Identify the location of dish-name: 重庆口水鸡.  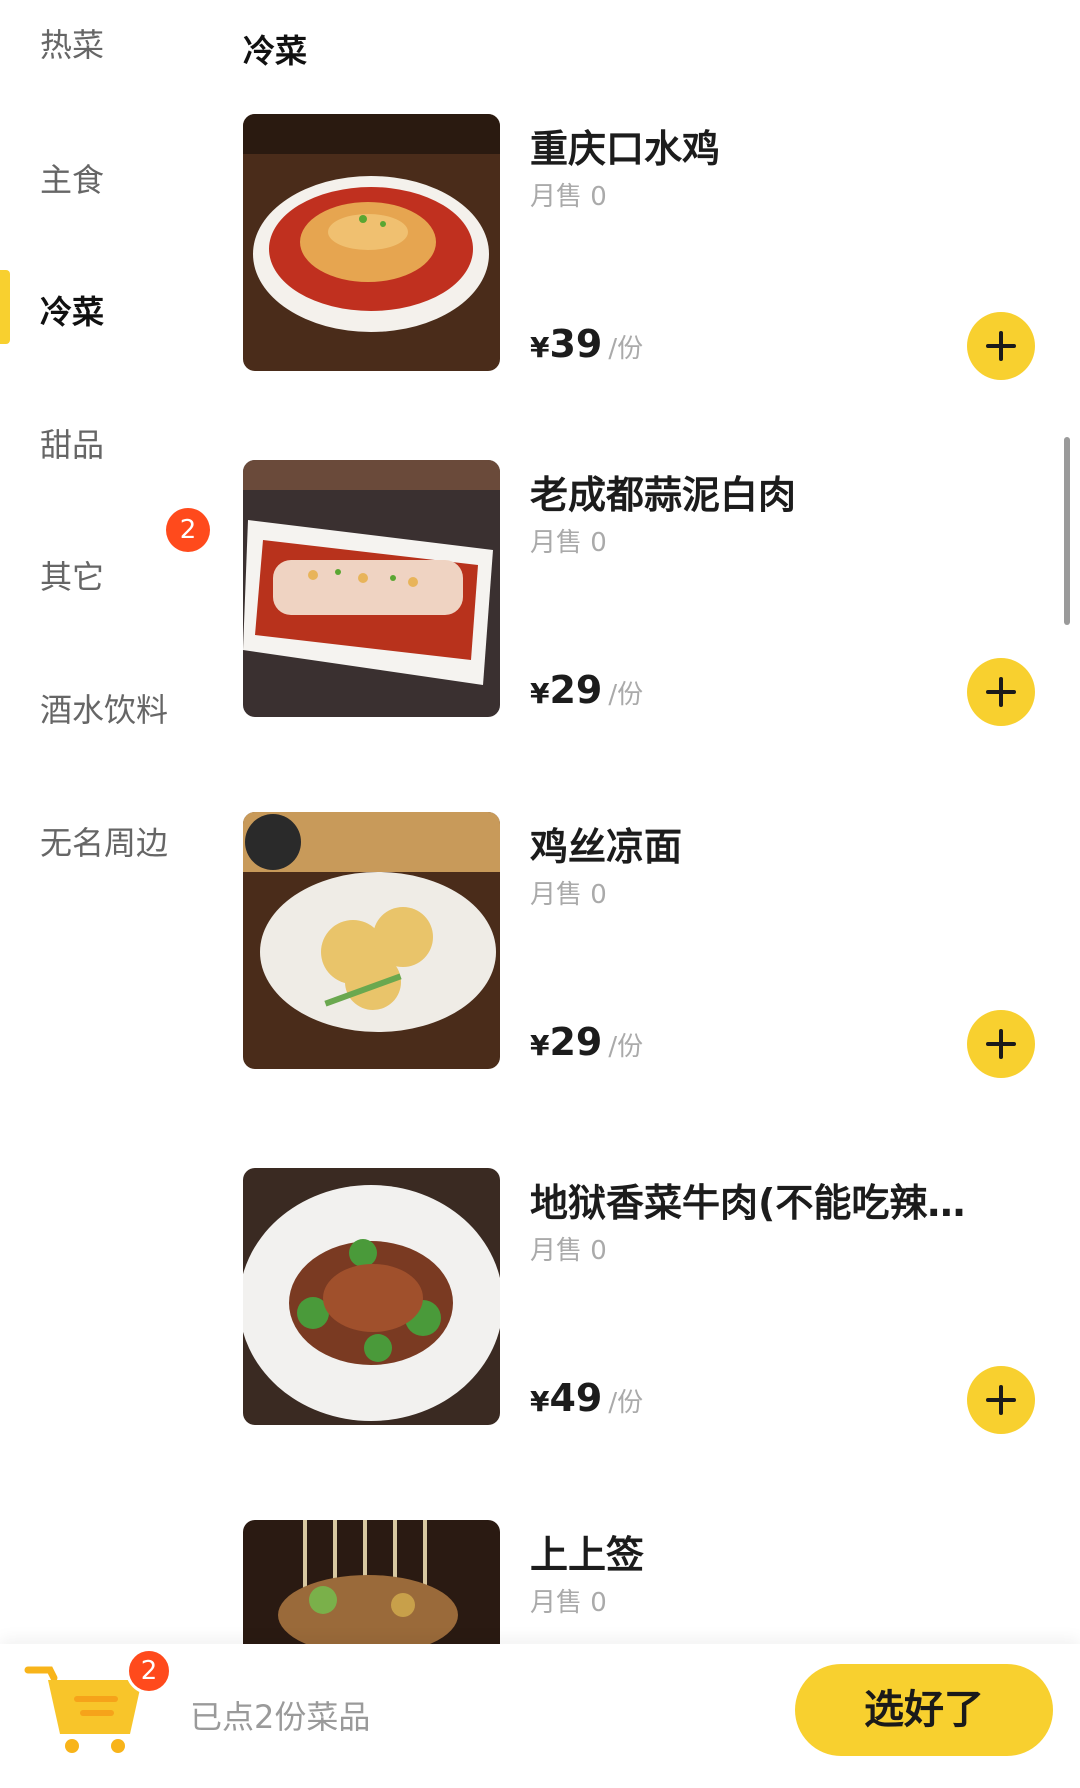
(625, 149).